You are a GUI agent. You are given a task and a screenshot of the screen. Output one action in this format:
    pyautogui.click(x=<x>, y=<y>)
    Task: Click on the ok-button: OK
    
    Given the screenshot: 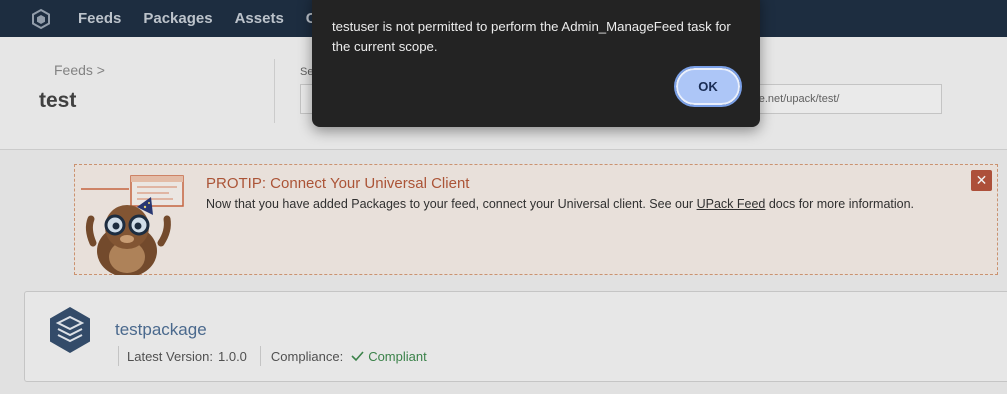 What is the action you would take?
    pyautogui.click(x=708, y=86)
    